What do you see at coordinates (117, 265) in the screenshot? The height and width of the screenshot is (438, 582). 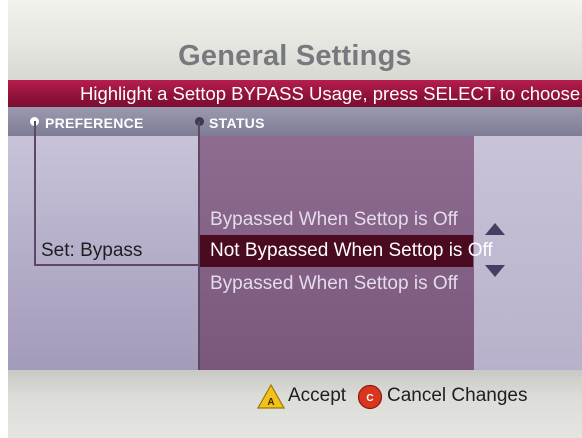 I see `preference-to-status-connector` at bounding box center [117, 265].